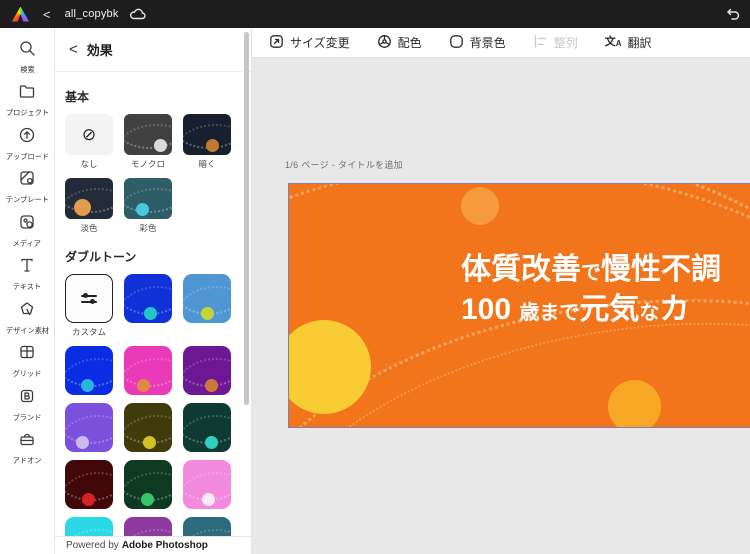 This screenshot has height=554, width=750. What do you see at coordinates (47, 14) in the screenshot?
I see `back-button: <` at bounding box center [47, 14].